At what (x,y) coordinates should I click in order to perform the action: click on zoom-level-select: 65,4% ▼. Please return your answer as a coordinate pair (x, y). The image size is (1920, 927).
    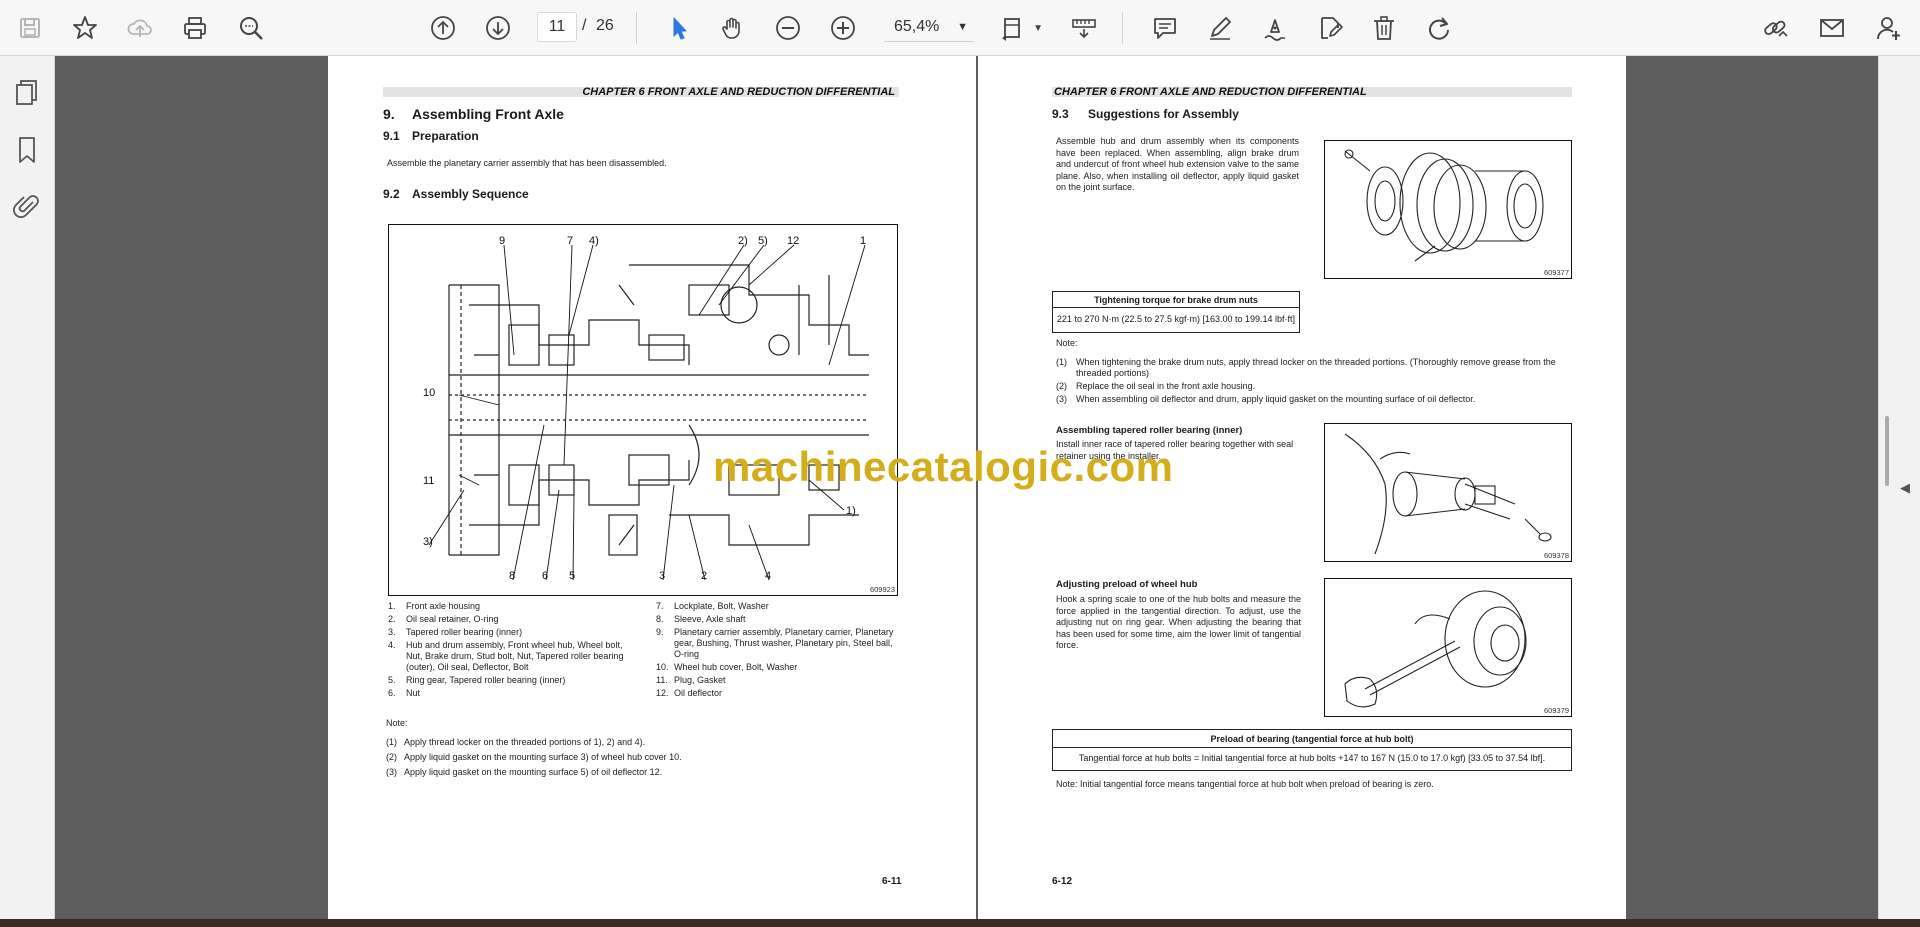
    Looking at the image, I should click on (929, 27).